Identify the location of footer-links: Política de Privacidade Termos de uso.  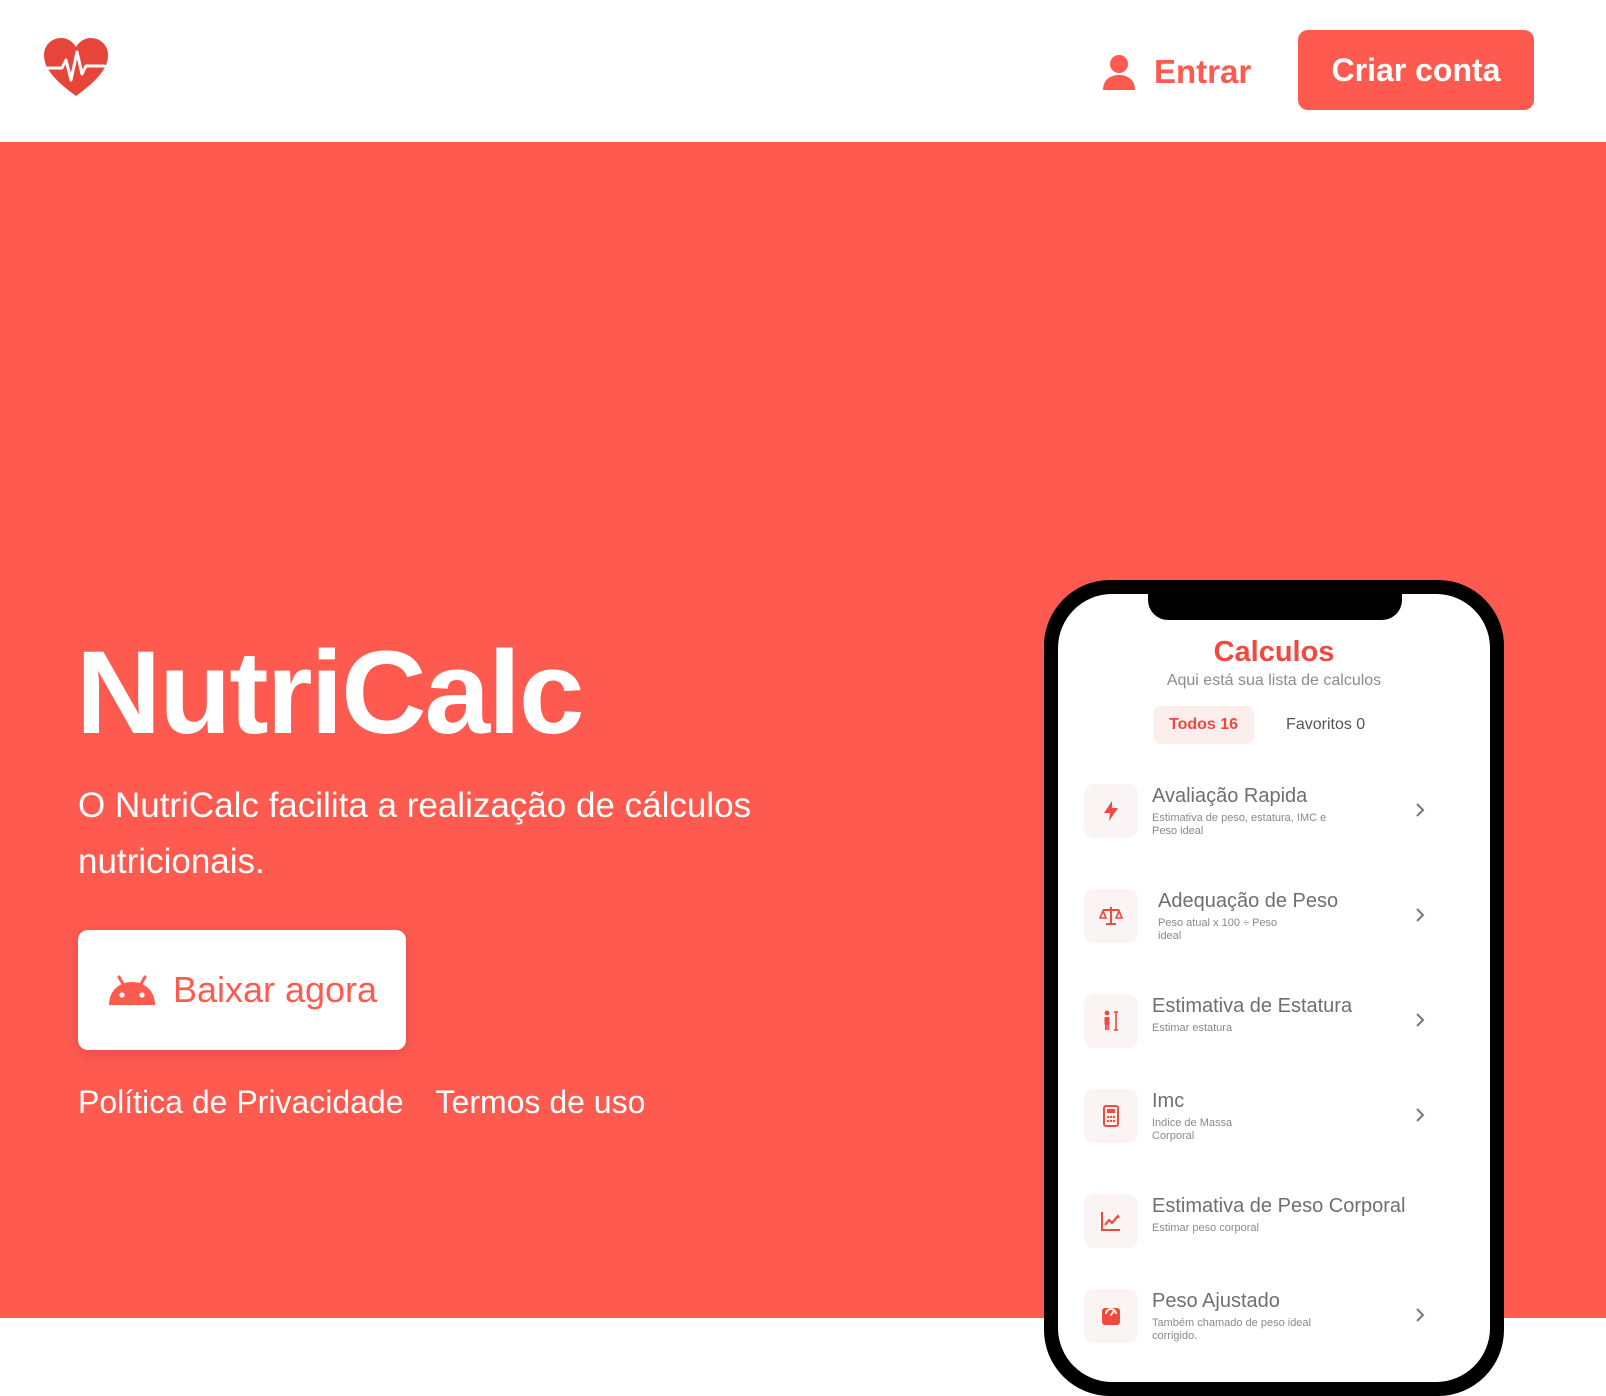
(361, 1102).